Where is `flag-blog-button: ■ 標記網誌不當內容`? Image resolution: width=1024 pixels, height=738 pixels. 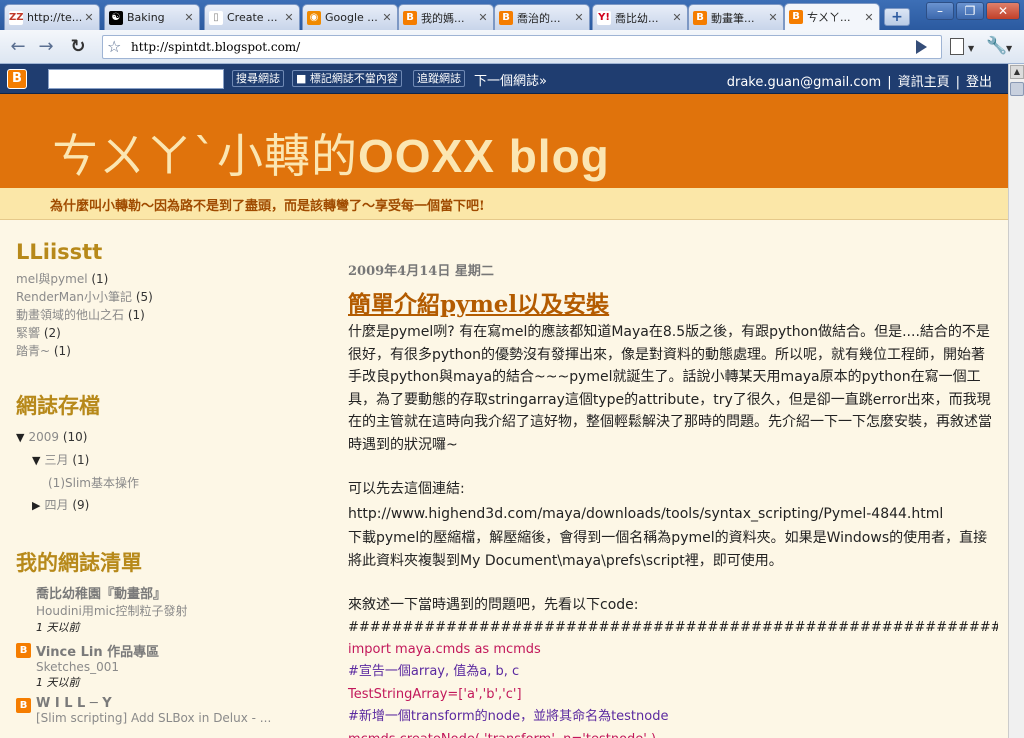
flag-blog-button: ■ 標記網誌不當內容 is located at coordinates (347, 78).